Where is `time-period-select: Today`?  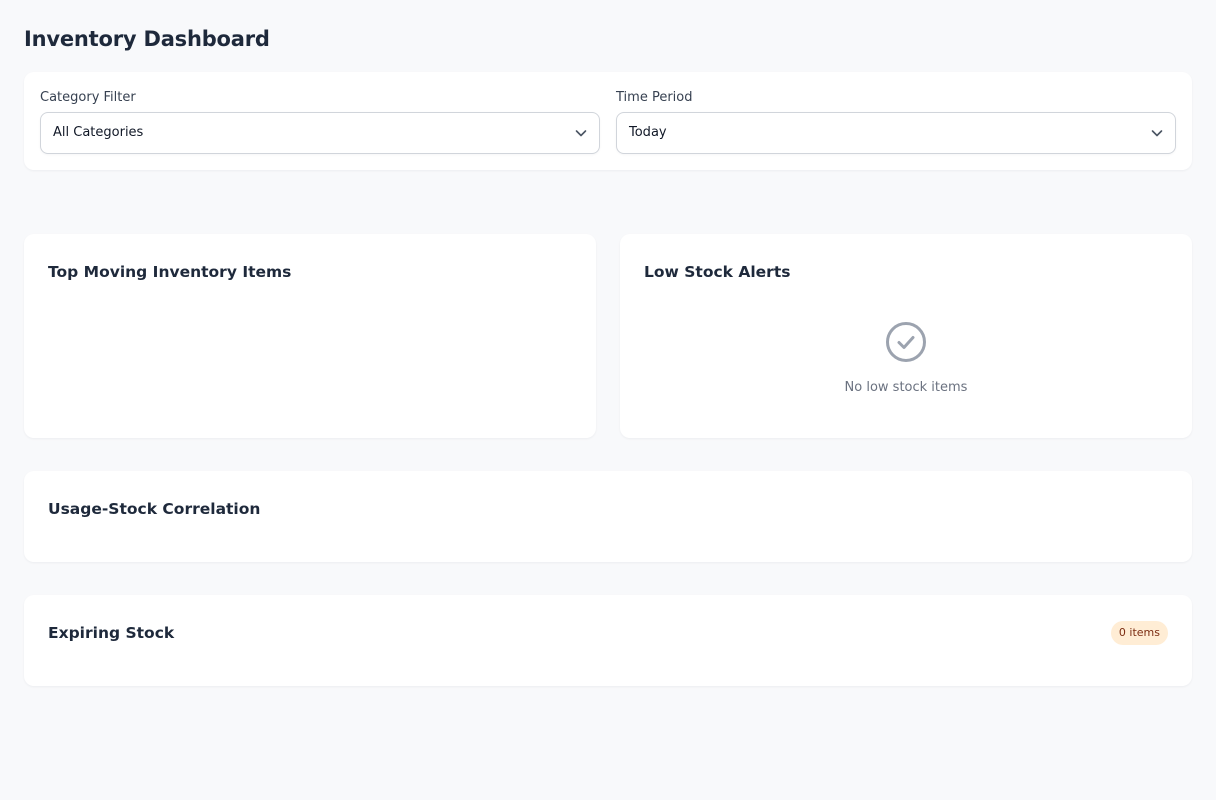 time-period-select: Today is located at coordinates (896, 133).